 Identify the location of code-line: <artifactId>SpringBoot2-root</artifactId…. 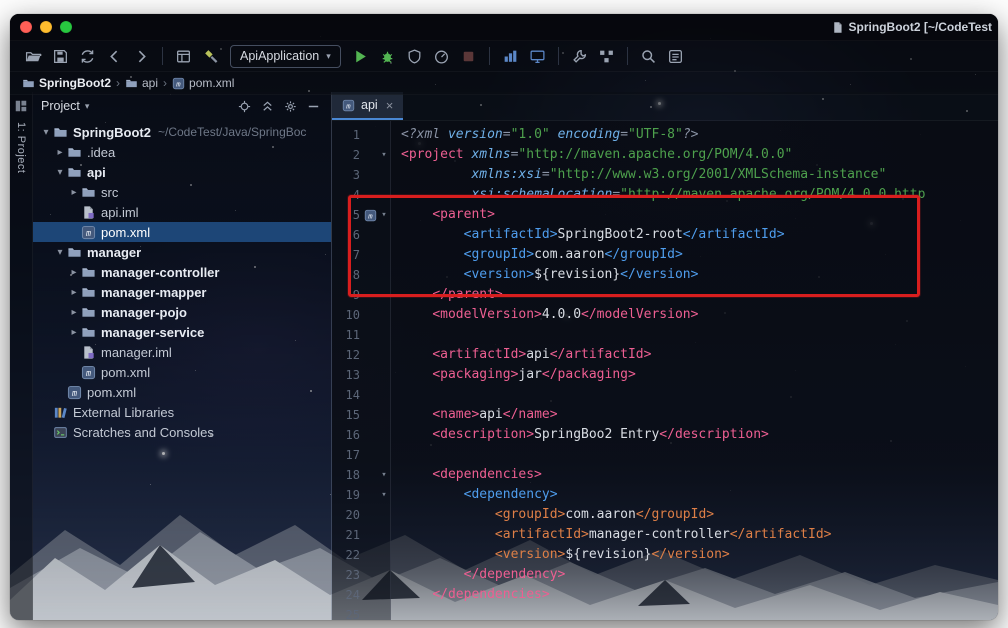
(699, 235).